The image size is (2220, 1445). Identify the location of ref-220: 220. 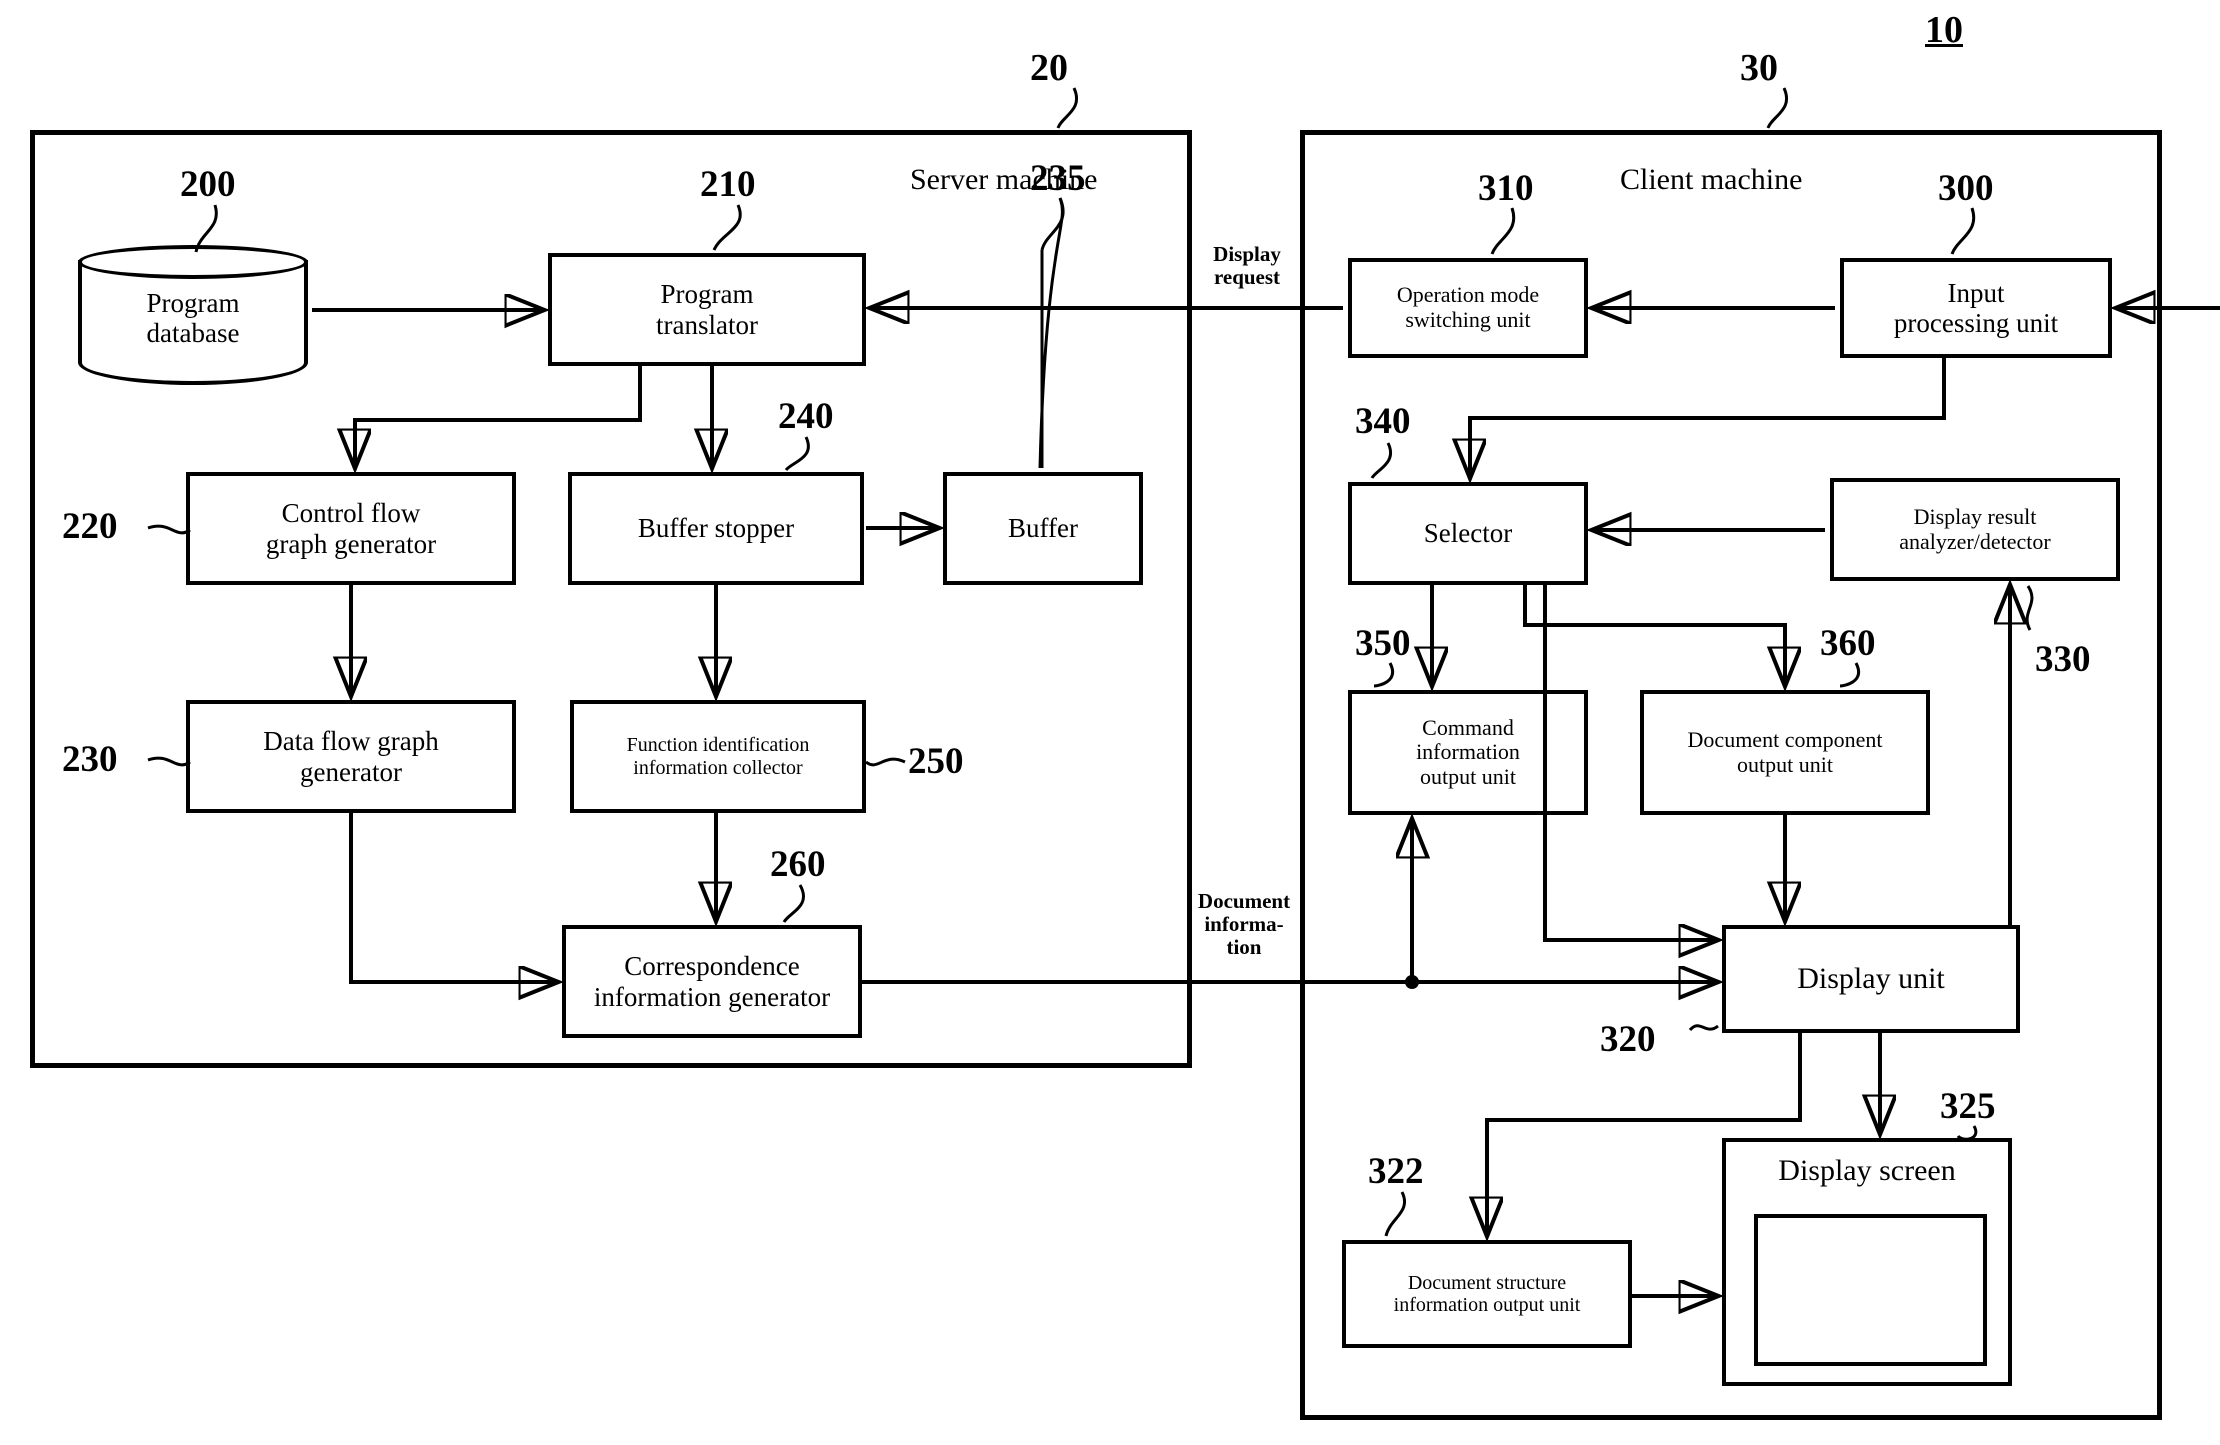
(90, 526).